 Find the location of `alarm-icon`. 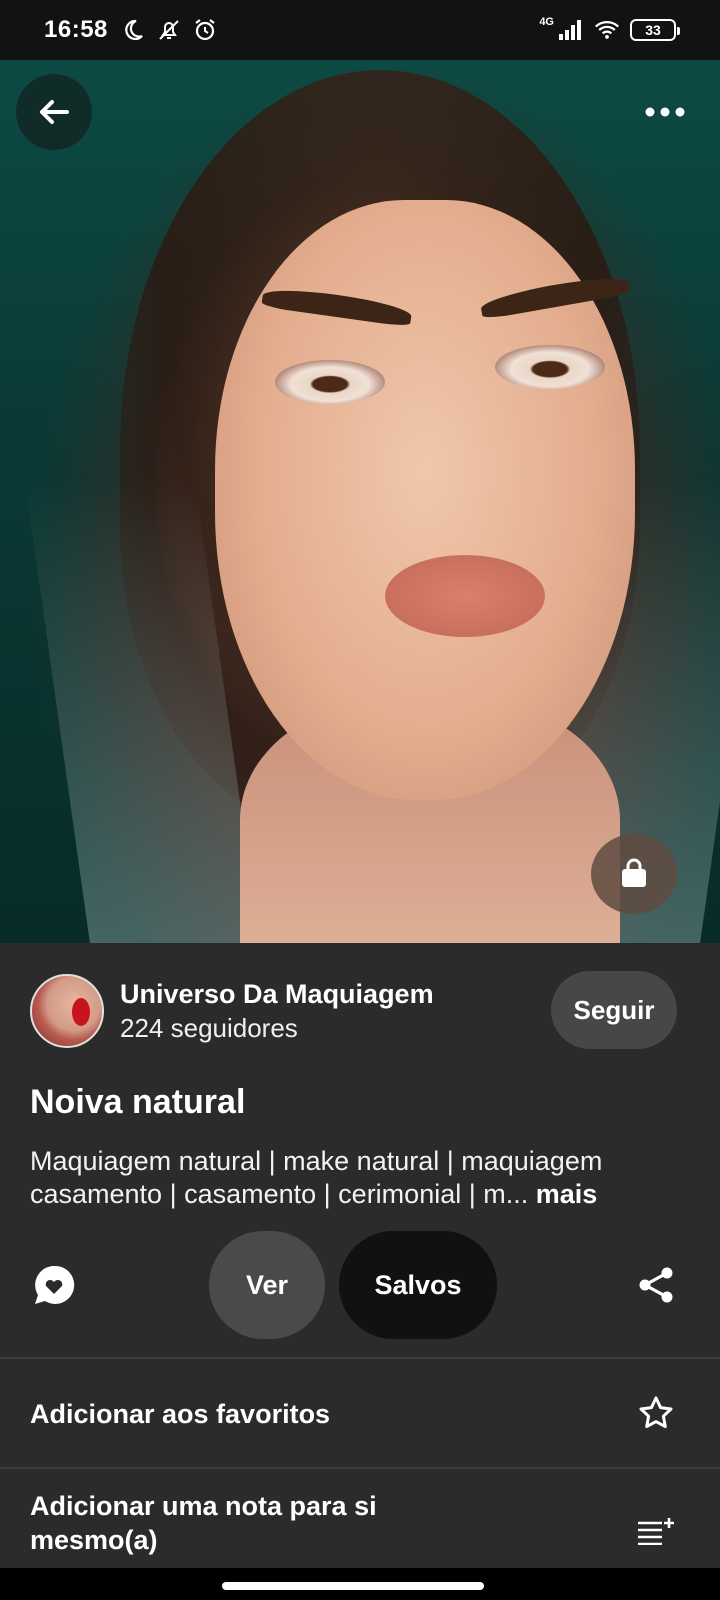

alarm-icon is located at coordinates (205, 30).